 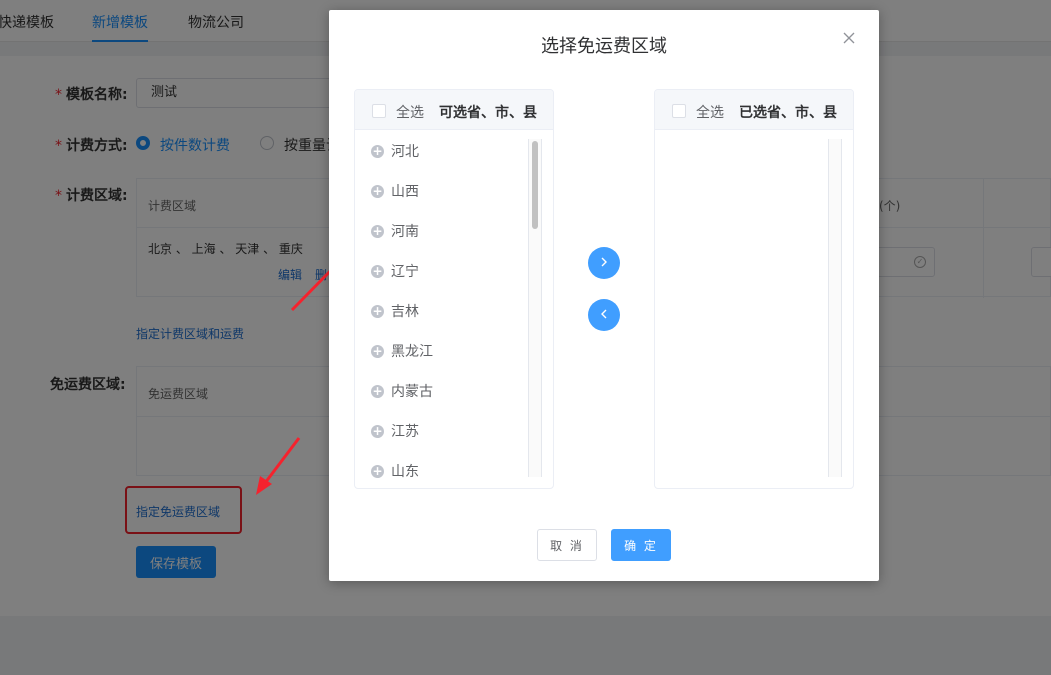 I want to click on move-right-button, so click(x=604, y=263).